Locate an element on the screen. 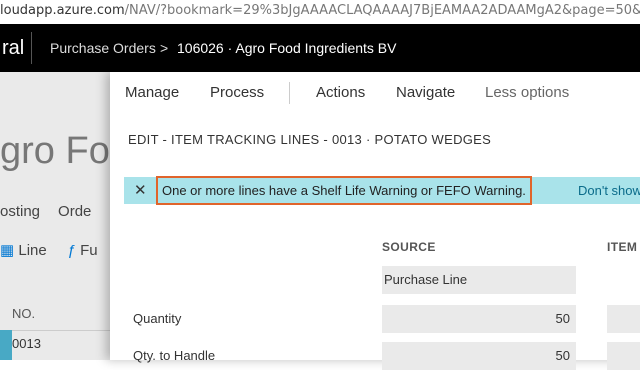 This screenshot has height=370, width=640. line-menu-button: Line is located at coordinates (32, 250).